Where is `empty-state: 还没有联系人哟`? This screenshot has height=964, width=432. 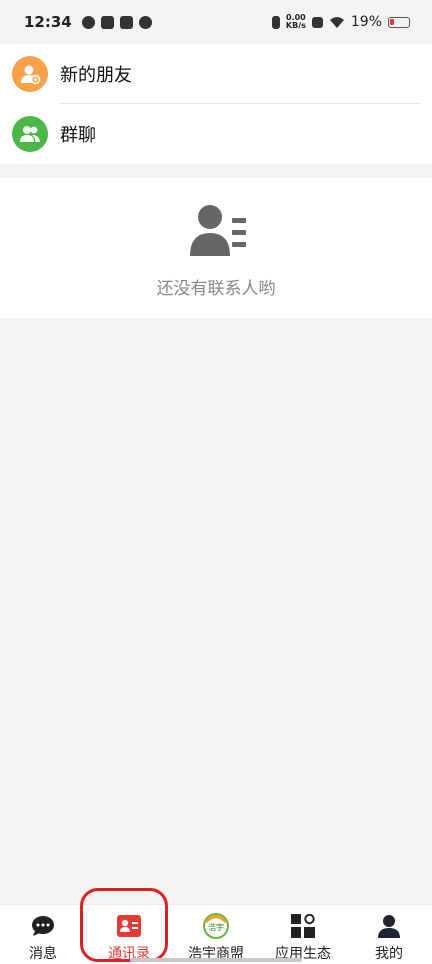 empty-state: 还没有联系人哟 is located at coordinates (216, 248).